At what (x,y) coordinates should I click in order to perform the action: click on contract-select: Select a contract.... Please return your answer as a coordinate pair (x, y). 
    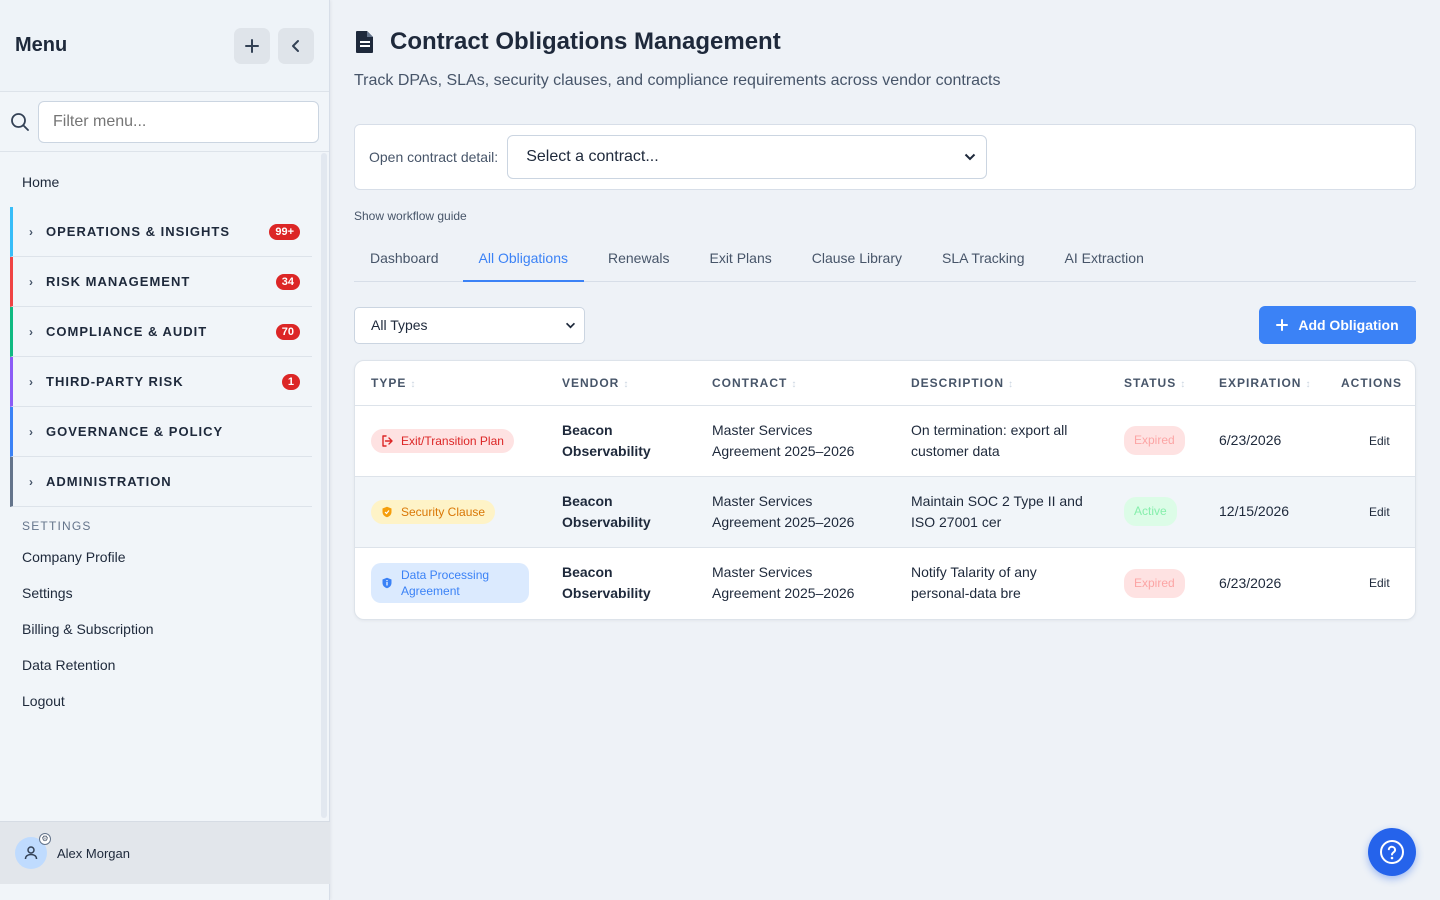
    Looking at the image, I should click on (747, 157).